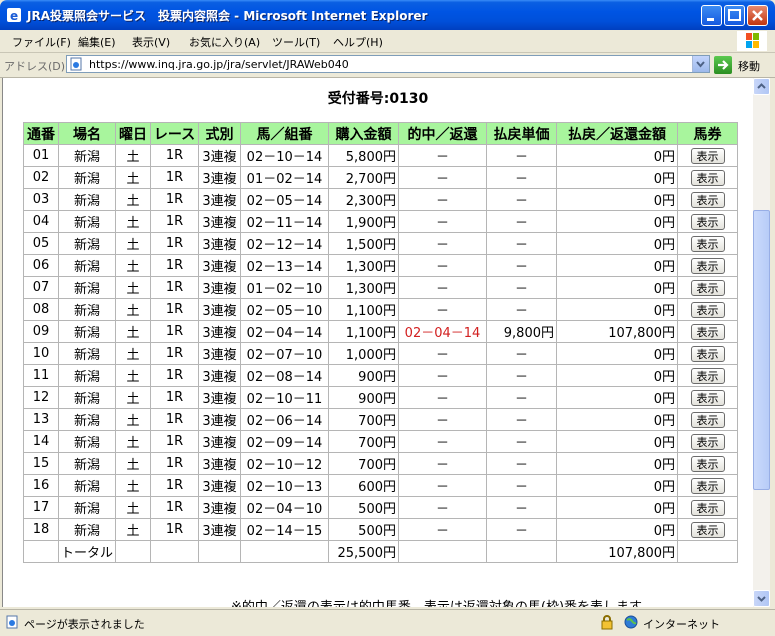 The width and height of the screenshot is (775, 636). What do you see at coordinates (151, 42) in the screenshot?
I see `menu-view: 表示(V)` at bounding box center [151, 42].